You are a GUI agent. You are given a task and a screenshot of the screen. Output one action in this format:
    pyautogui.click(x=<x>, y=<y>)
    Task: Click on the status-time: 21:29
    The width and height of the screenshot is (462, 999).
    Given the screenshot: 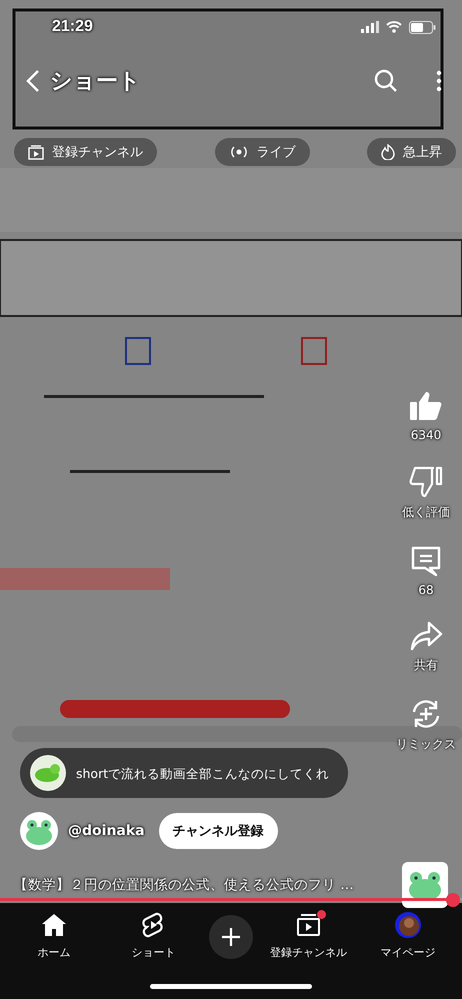 What is the action you would take?
    pyautogui.click(x=72, y=27)
    